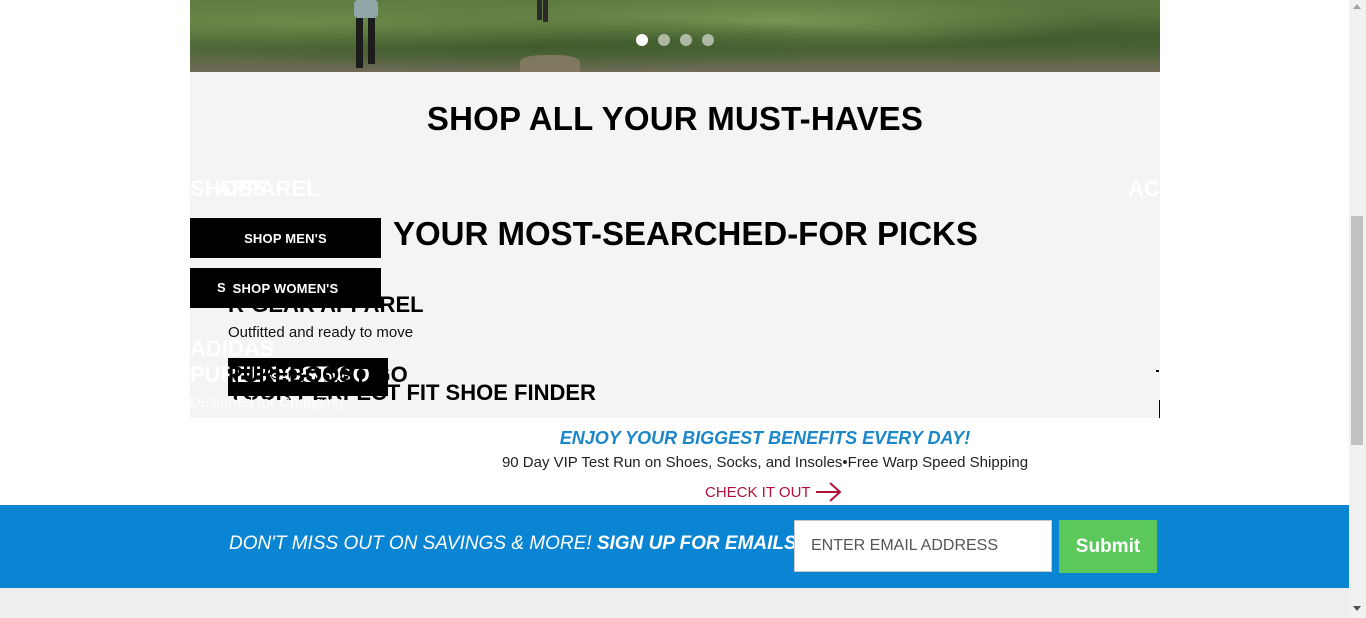  I want to click on vertical-scrollbar, so click(1357, 309).